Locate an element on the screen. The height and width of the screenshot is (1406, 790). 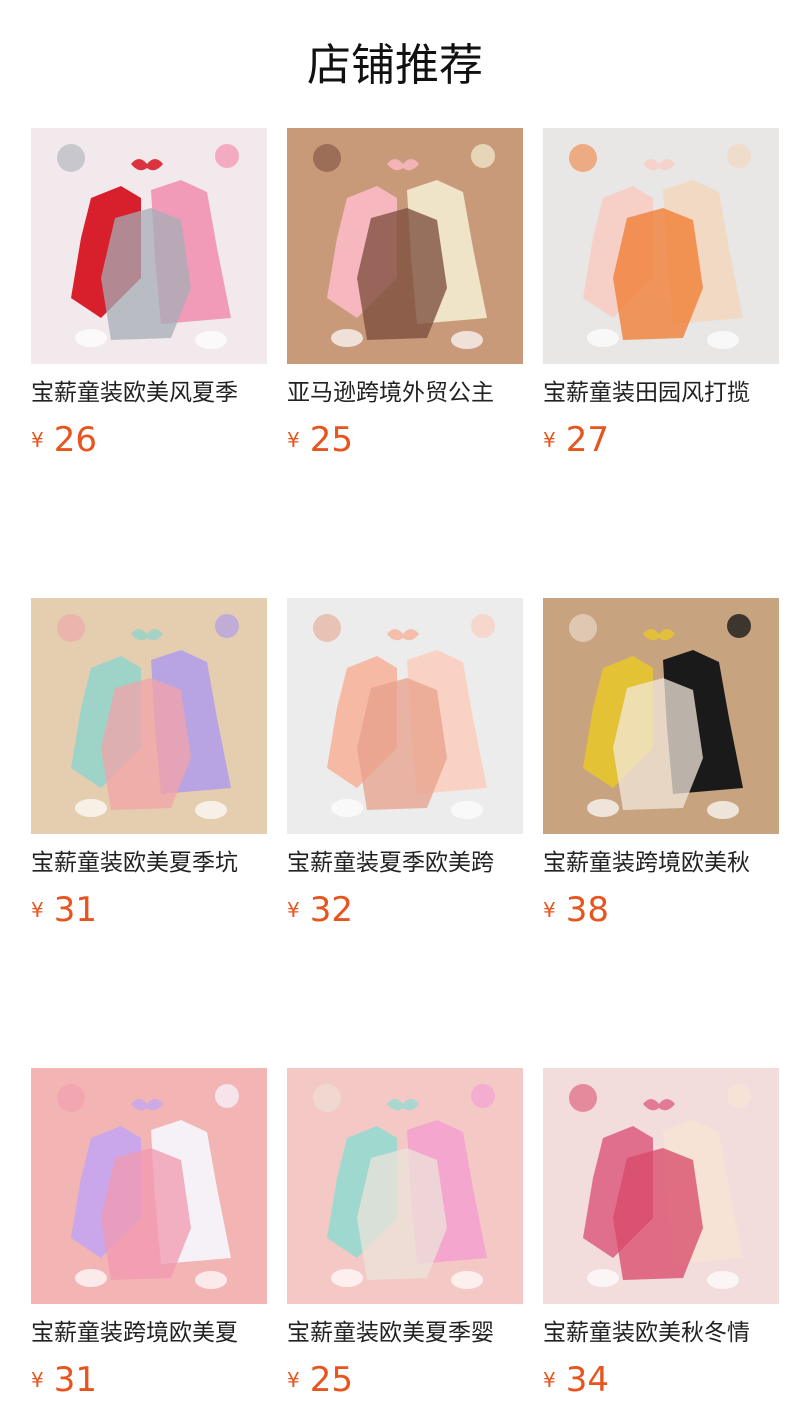
product-name: 宝薪童装跨境欧美秋 is located at coordinates (661, 863).